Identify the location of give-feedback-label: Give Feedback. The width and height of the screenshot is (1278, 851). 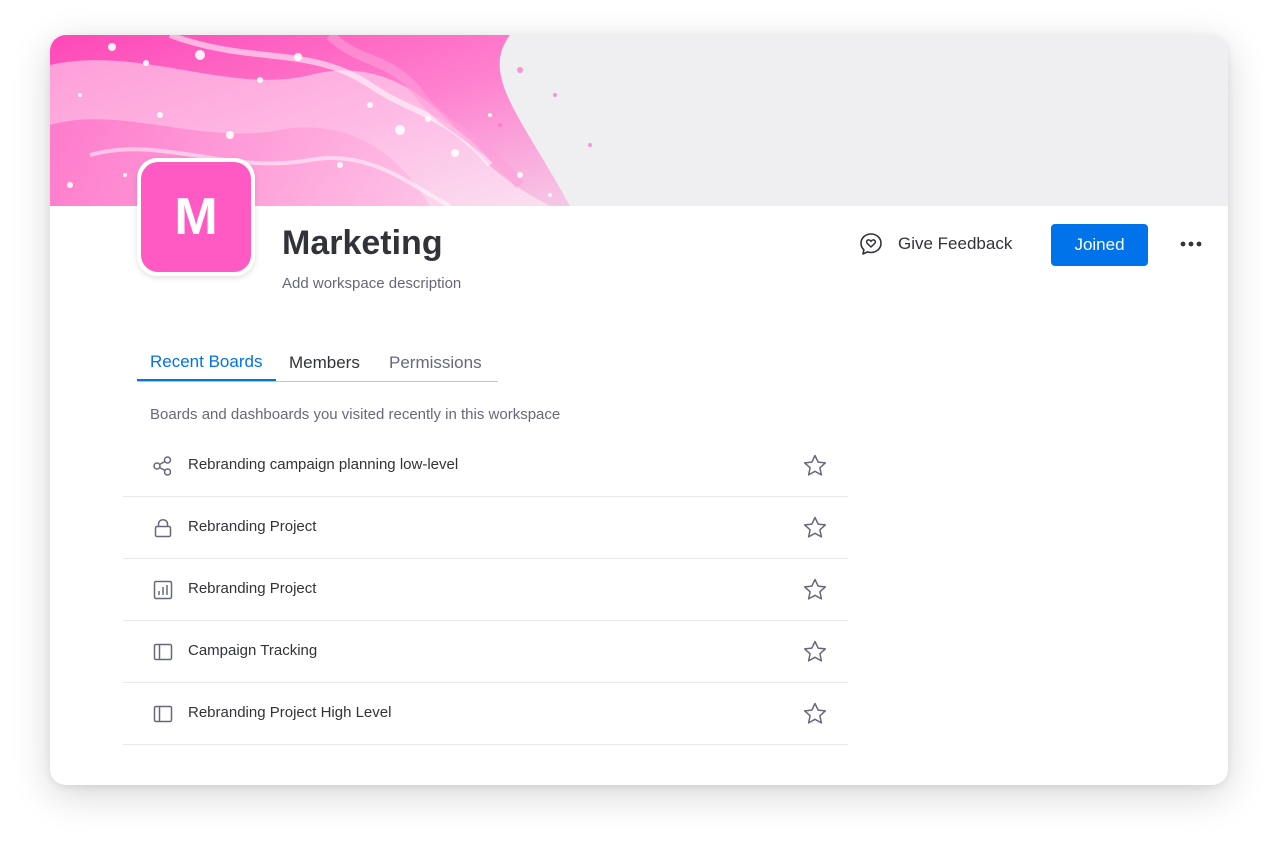
(955, 243).